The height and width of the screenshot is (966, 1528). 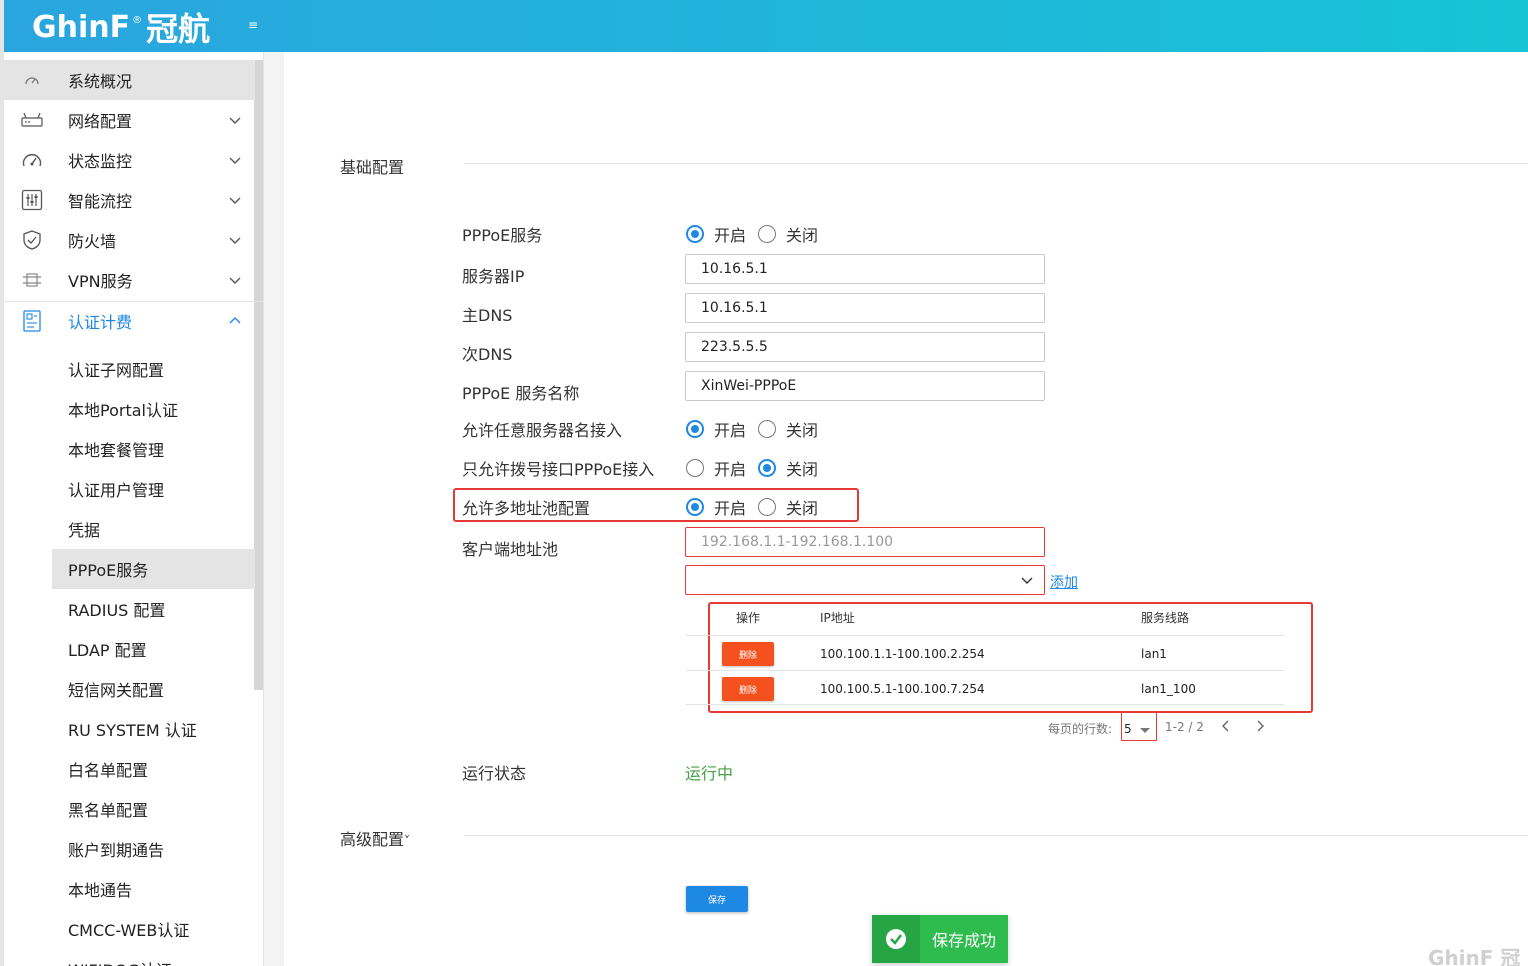 What do you see at coordinates (32, 200) in the screenshot?
I see `sliders-icon` at bounding box center [32, 200].